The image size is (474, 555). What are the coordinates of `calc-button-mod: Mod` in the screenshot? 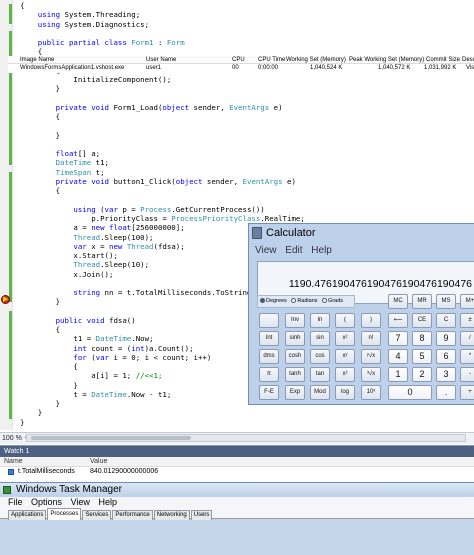 It's located at (320, 392).